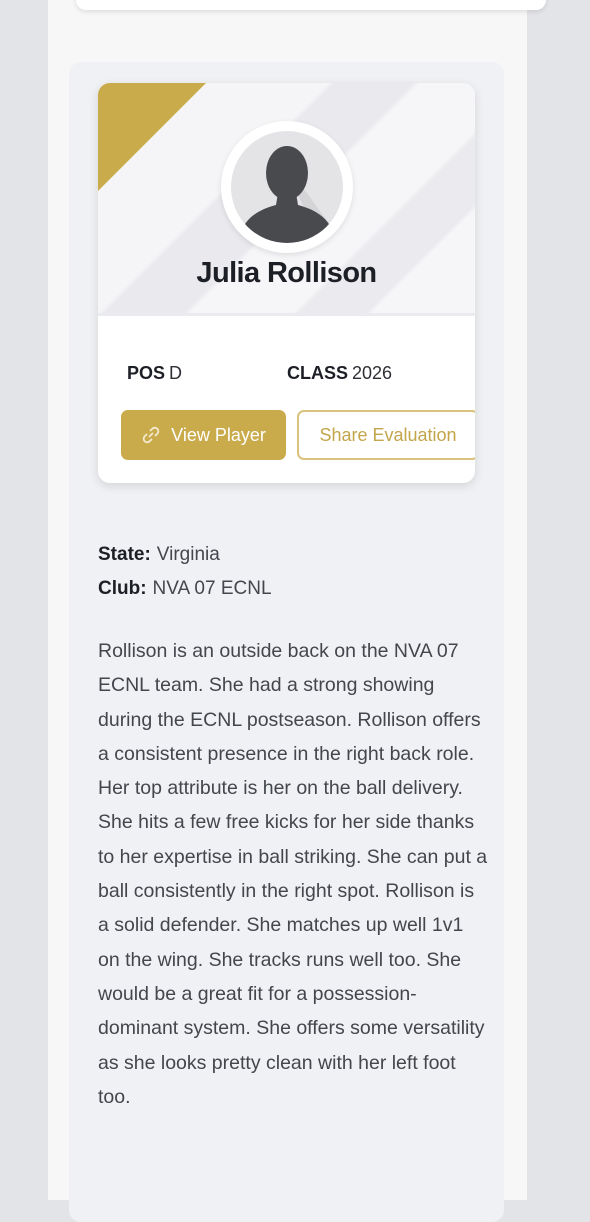 This screenshot has width=590, height=1222. What do you see at coordinates (188, 554) in the screenshot?
I see `state-value: Virginia` at bounding box center [188, 554].